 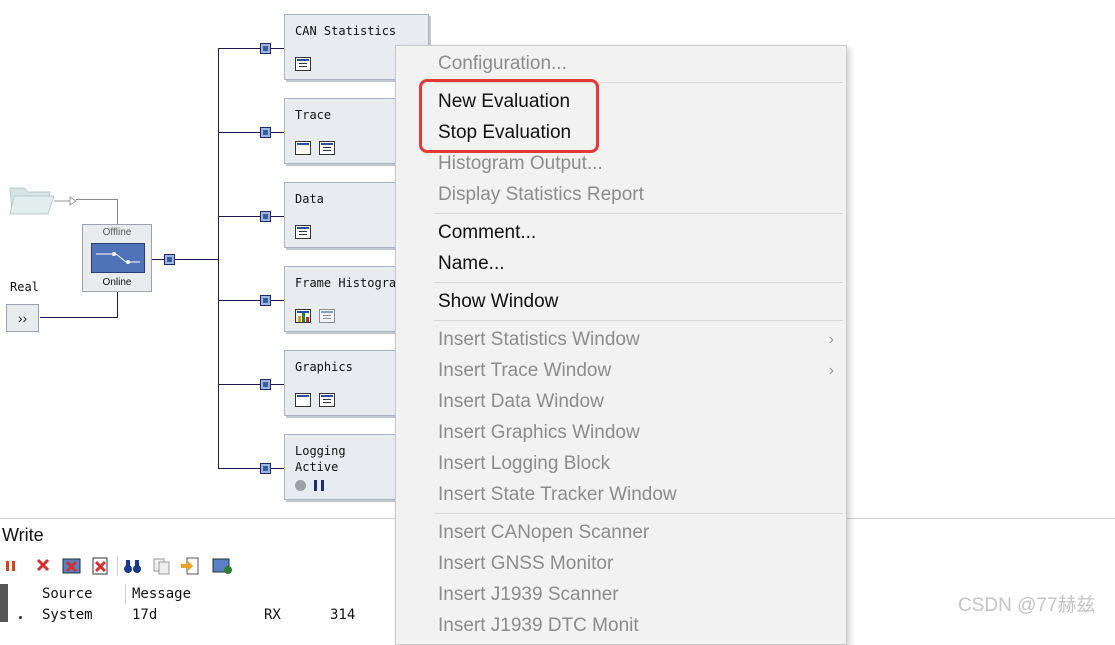 I want to click on menu-item-insert-trace-window: Insert Trace Window, so click(x=524, y=371).